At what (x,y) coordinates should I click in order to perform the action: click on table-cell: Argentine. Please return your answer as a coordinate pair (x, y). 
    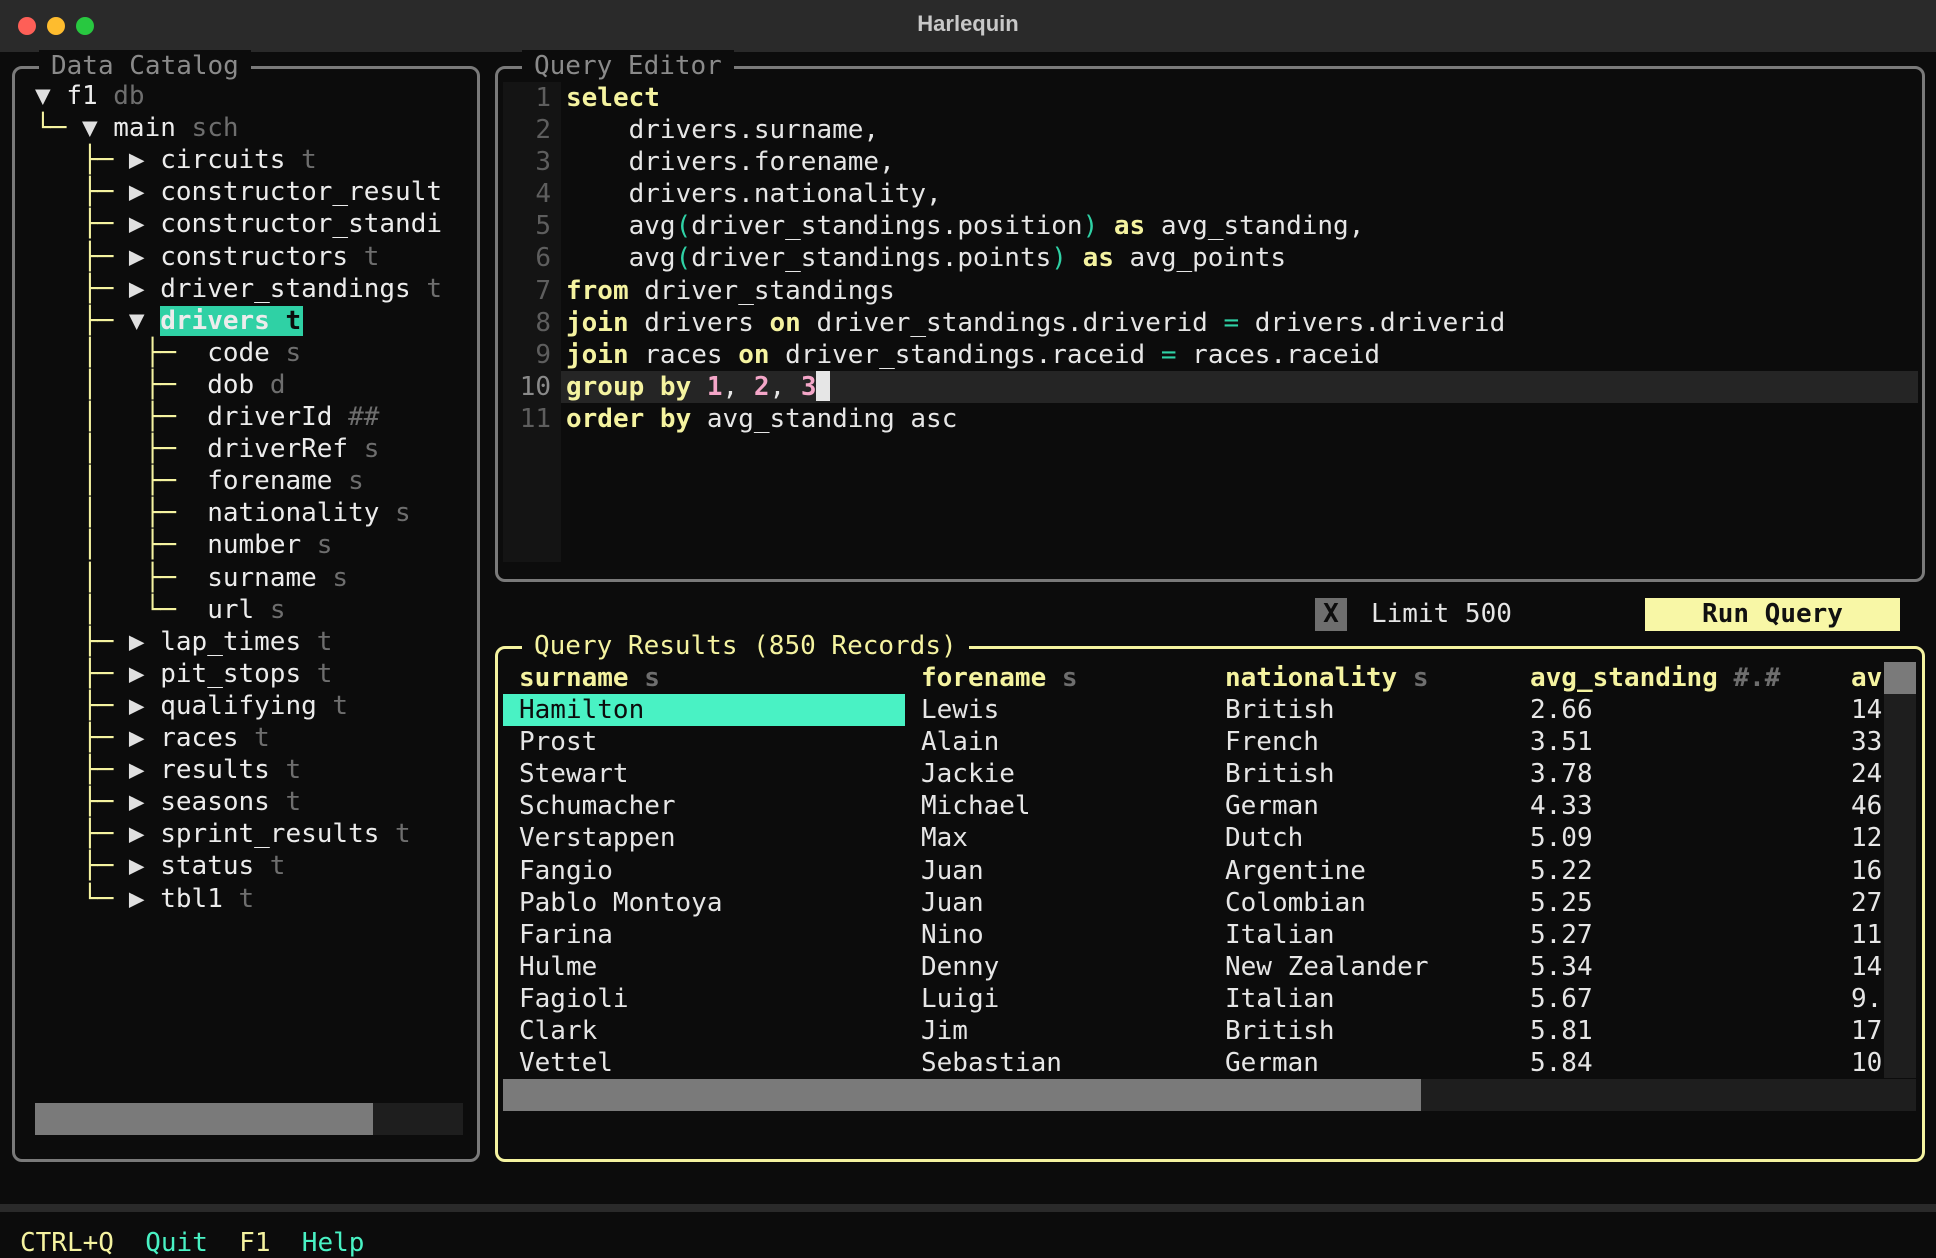
    Looking at the image, I should click on (1361, 871).